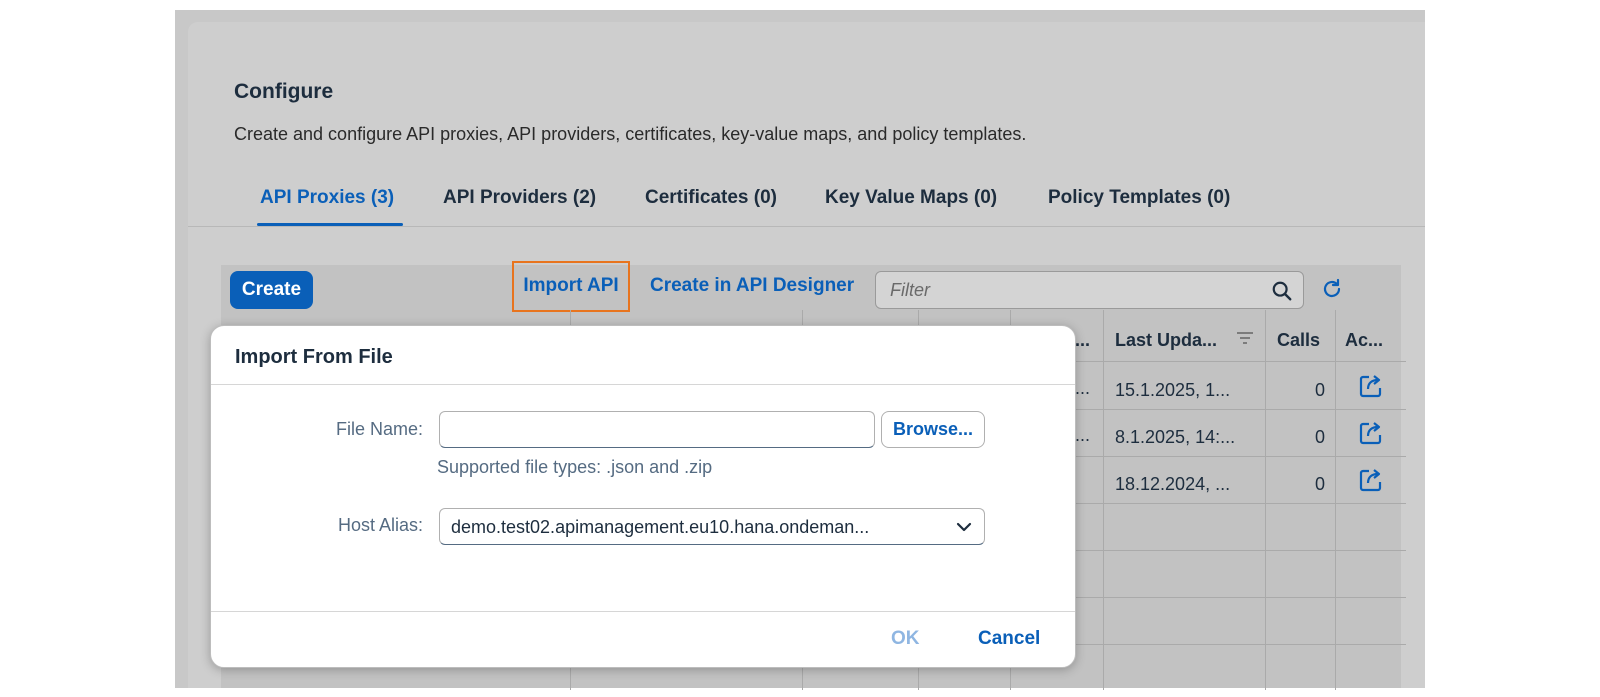 This screenshot has width=1600, height=697. I want to click on tab-certificates: Certificates (0), so click(711, 198).